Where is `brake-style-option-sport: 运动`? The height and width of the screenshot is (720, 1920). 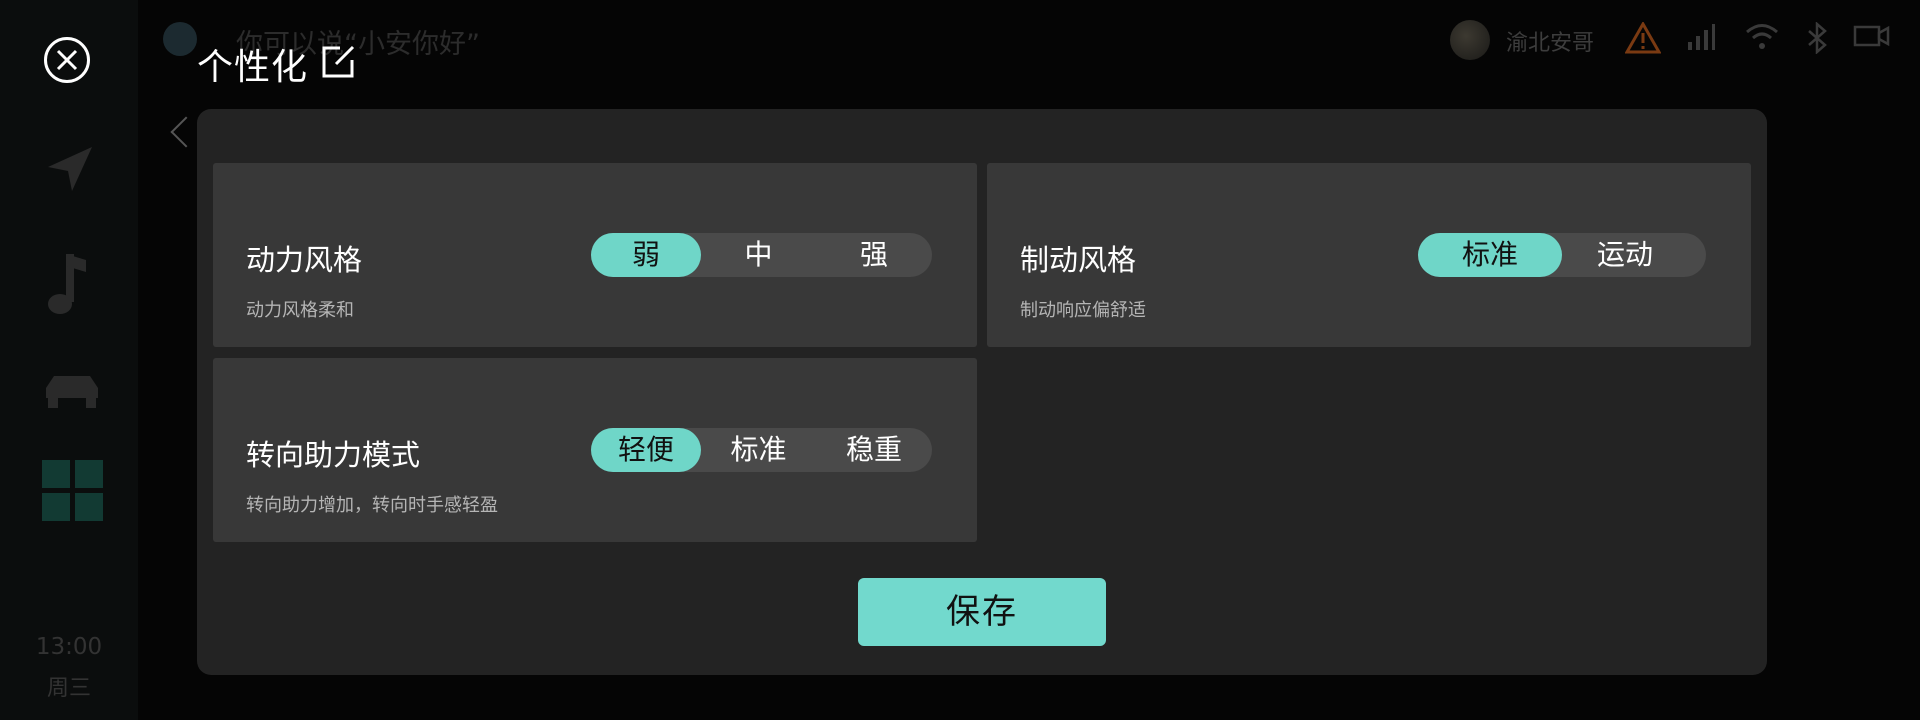
brake-style-option-sport: 运动 is located at coordinates (1625, 255).